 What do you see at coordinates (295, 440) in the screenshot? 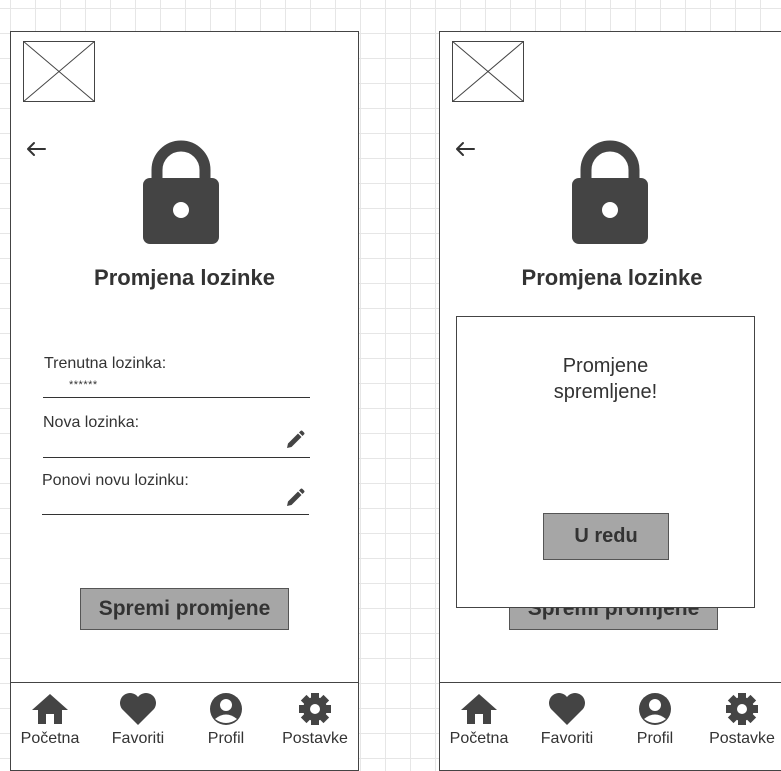
I see `edit-new-password-icon` at bounding box center [295, 440].